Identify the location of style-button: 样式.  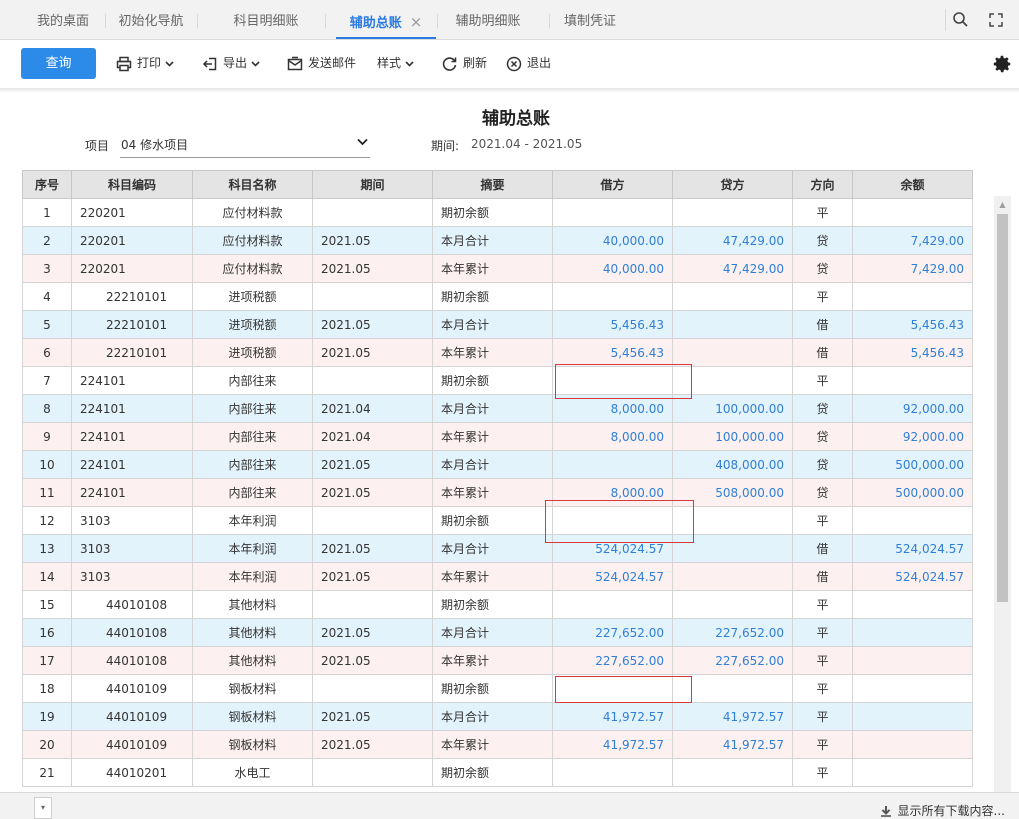
(398, 63).